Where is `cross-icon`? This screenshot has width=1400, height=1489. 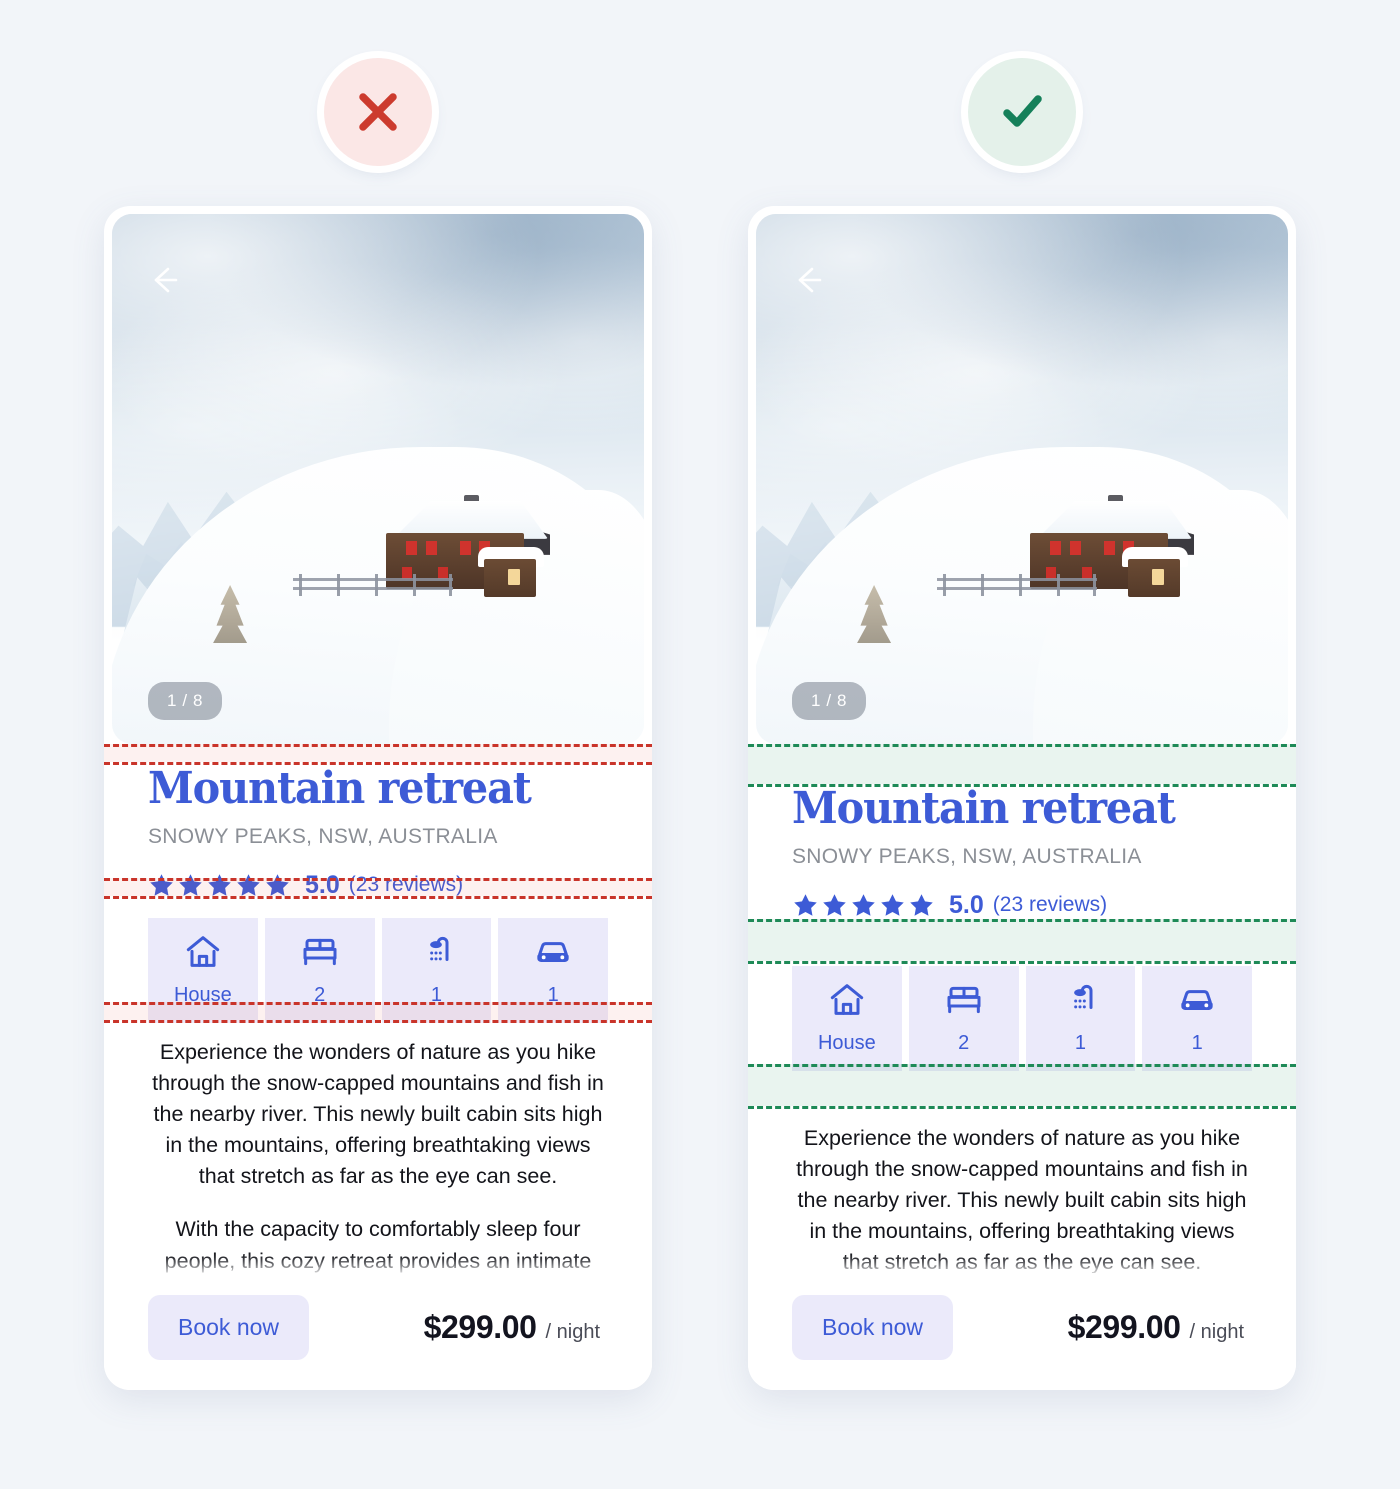
cross-icon is located at coordinates (378, 112).